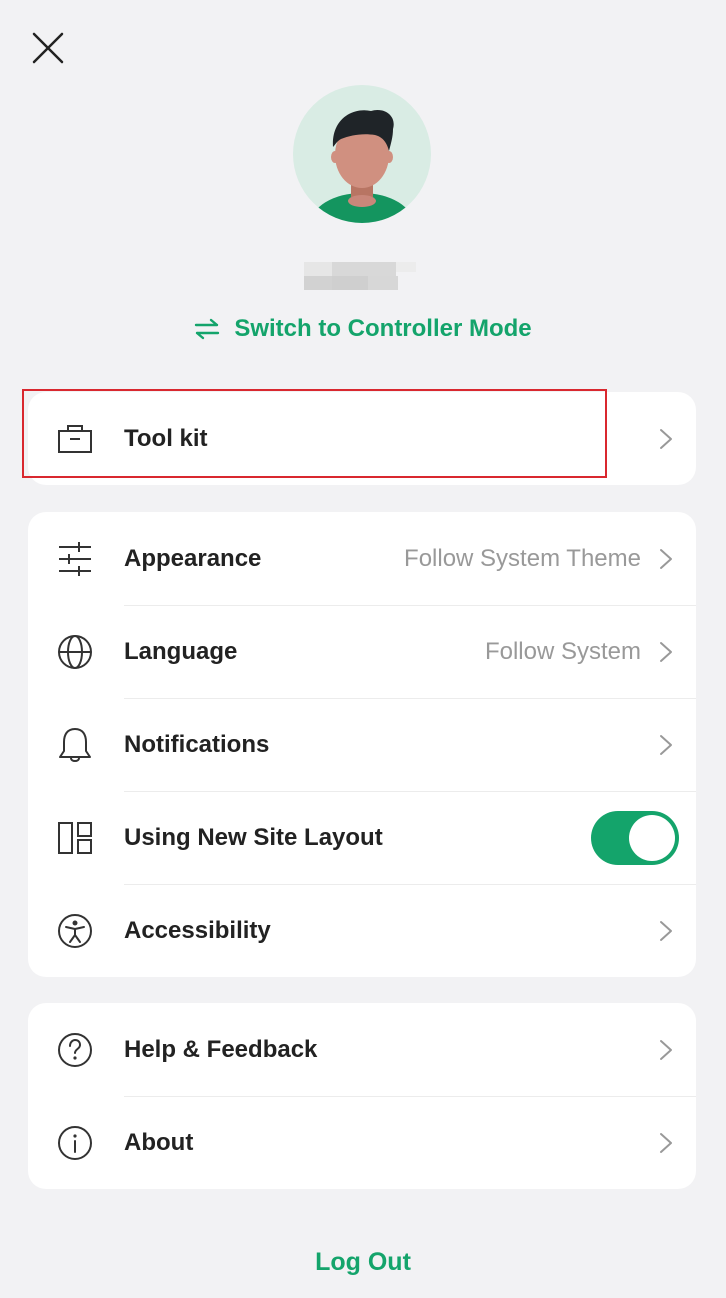 This screenshot has width=726, height=1298. What do you see at coordinates (383, 328) in the screenshot?
I see `switch-mode-label: Switch to Controller Mode` at bounding box center [383, 328].